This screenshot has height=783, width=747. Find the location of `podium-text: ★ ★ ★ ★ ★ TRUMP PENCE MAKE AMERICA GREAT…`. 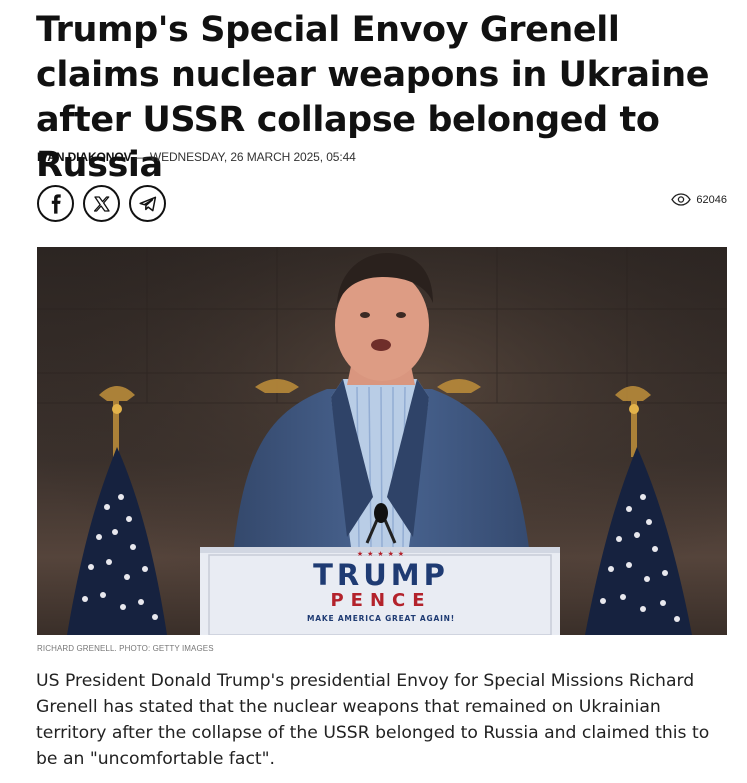

podium-text: ★ ★ ★ ★ ★ TRUMP PENCE MAKE AMERICA GREAT… is located at coordinates (381, 588).